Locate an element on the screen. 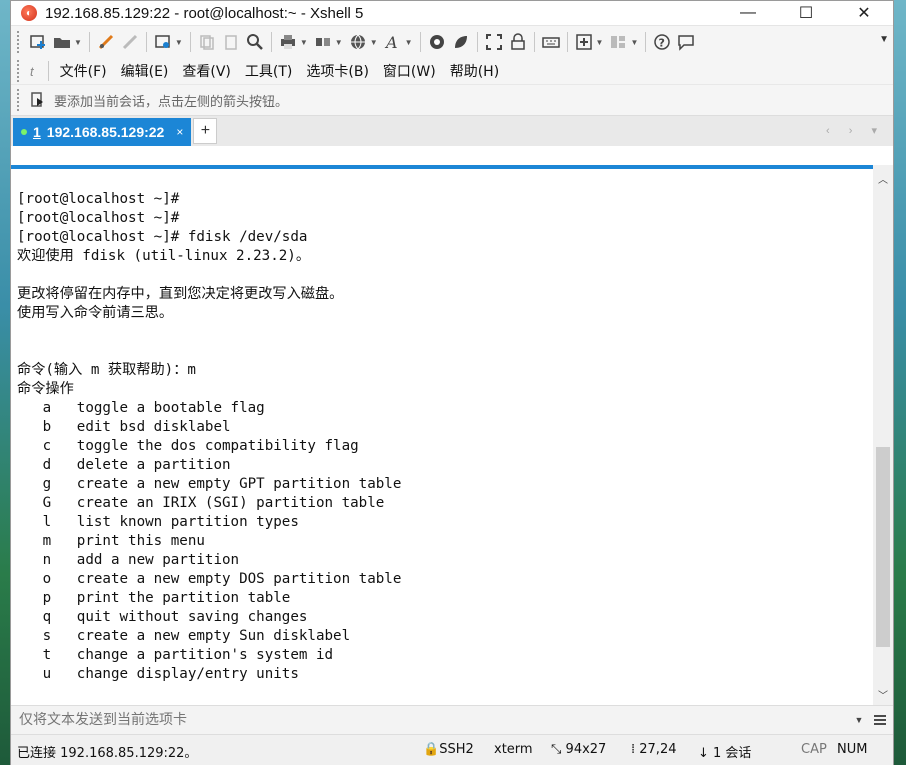 Image resolution: width=906 pixels, height=765 pixels. hintbar-grip is located at coordinates (19, 100).